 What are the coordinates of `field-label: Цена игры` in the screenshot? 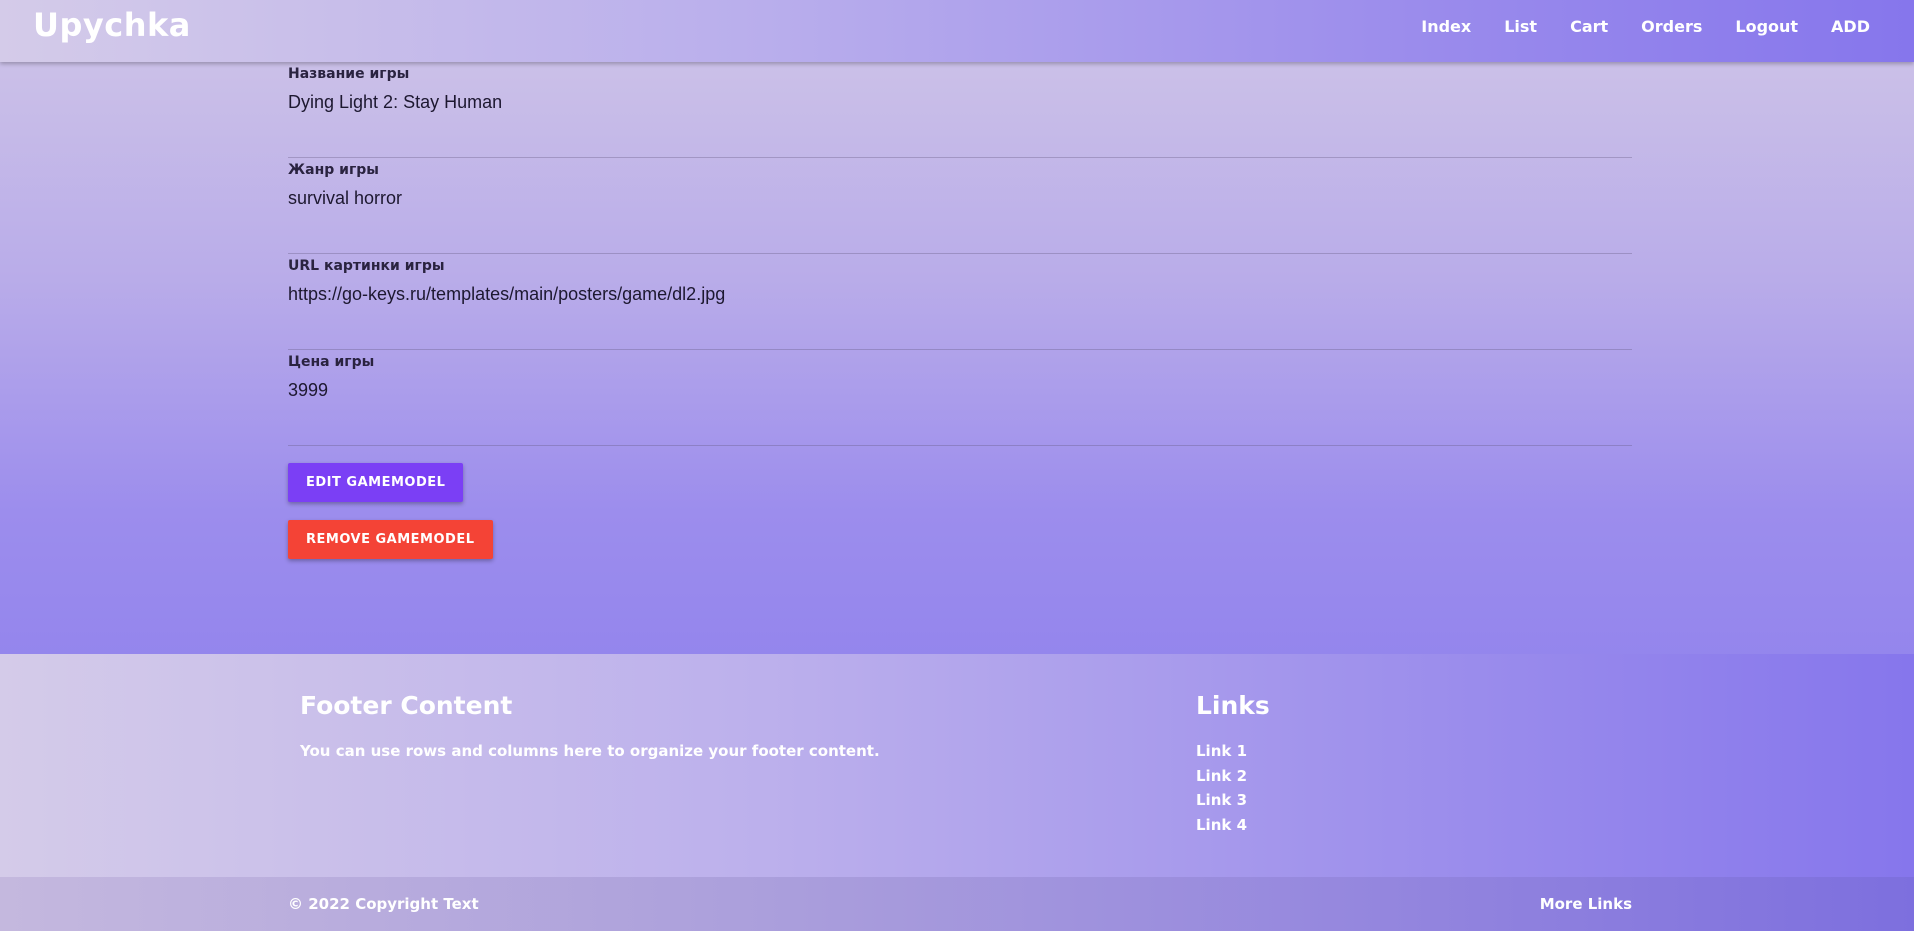 It's located at (331, 362).